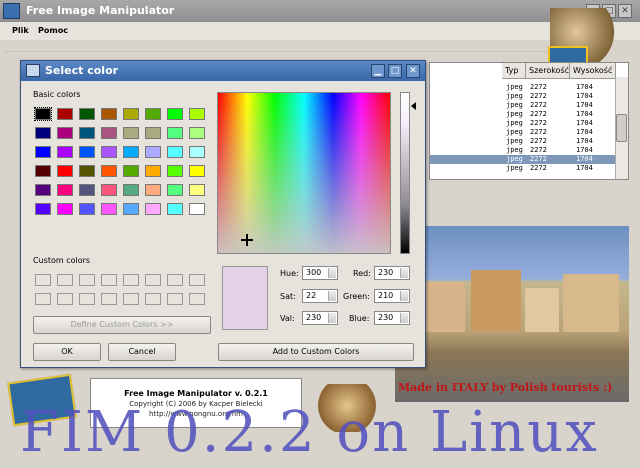  What do you see at coordinates (304, 173) in the screenshot?
I see `color-spectrum-picker` at bounding box center [304, 173].